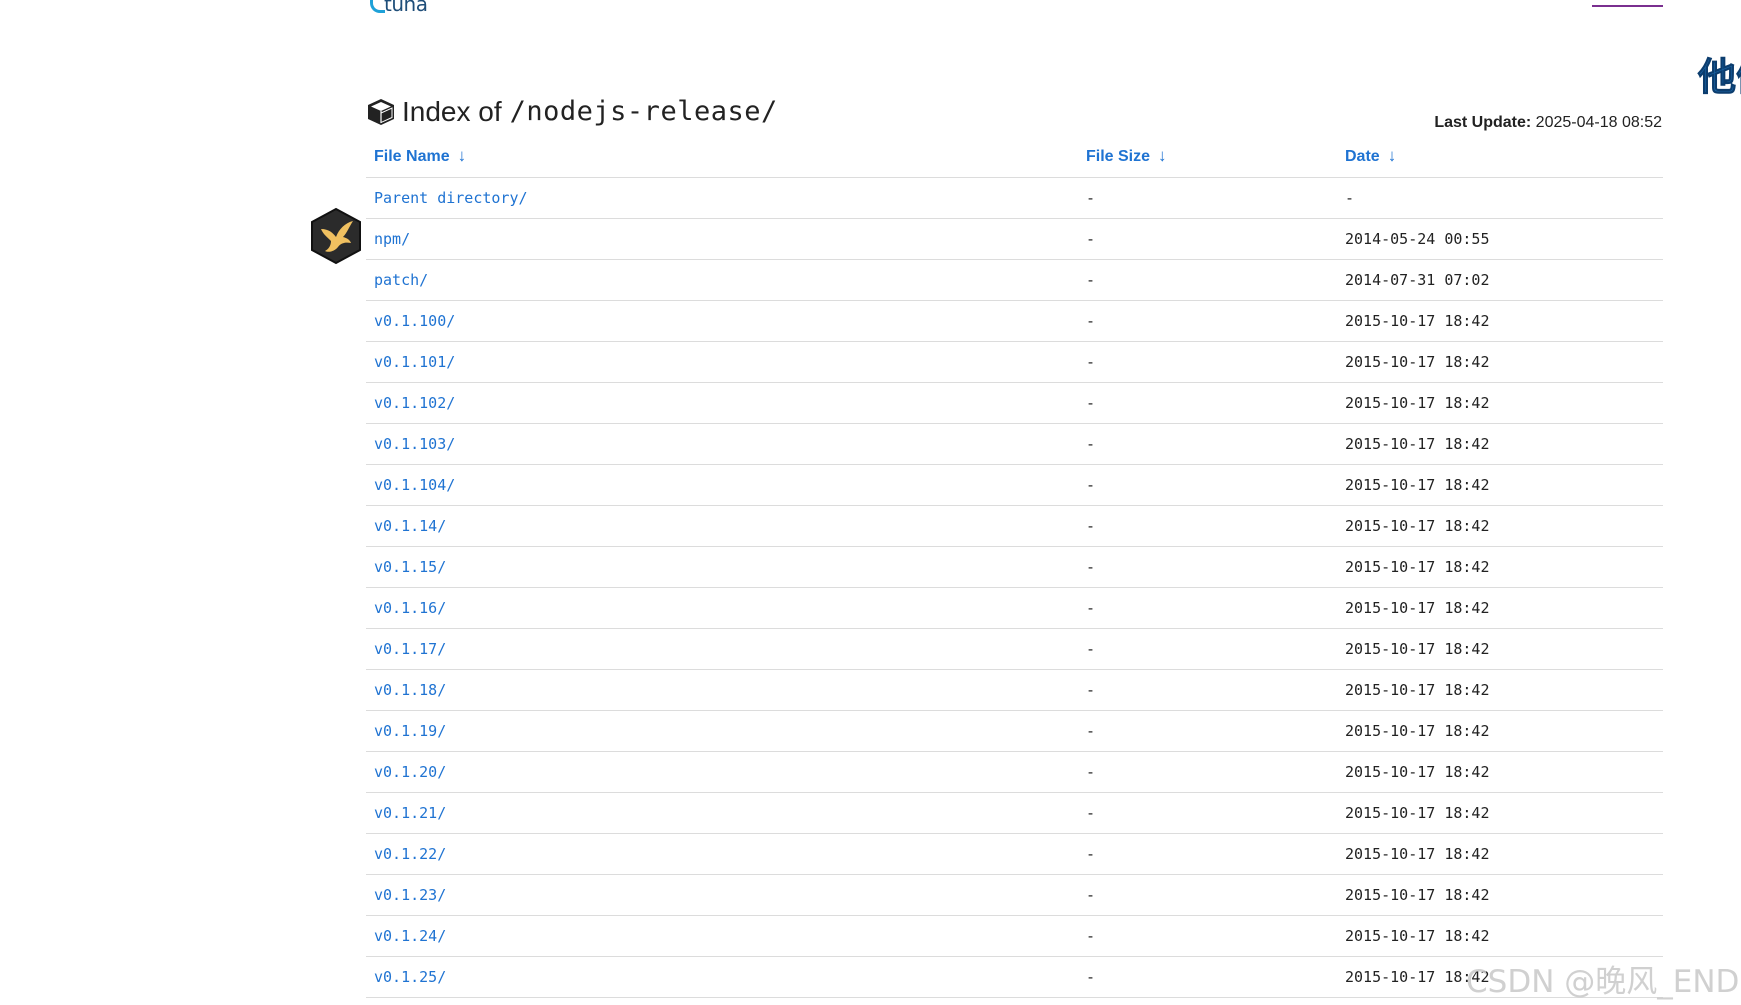  I want to click on file-link: Parent directory/, so click(451, 198).